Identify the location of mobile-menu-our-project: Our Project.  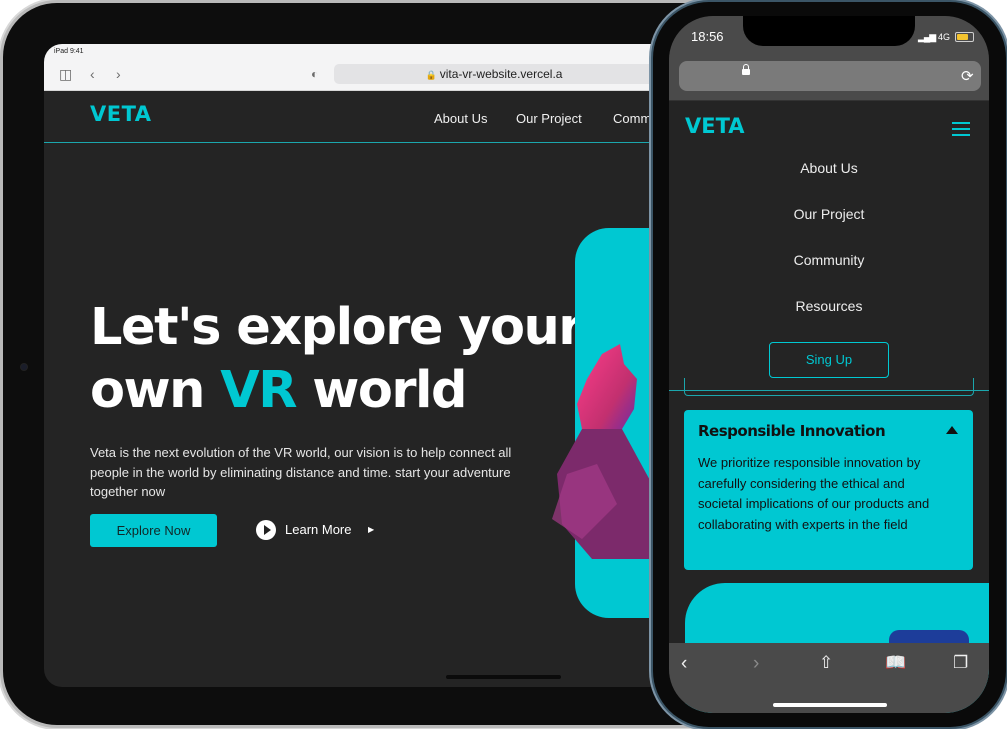
(829, 214).